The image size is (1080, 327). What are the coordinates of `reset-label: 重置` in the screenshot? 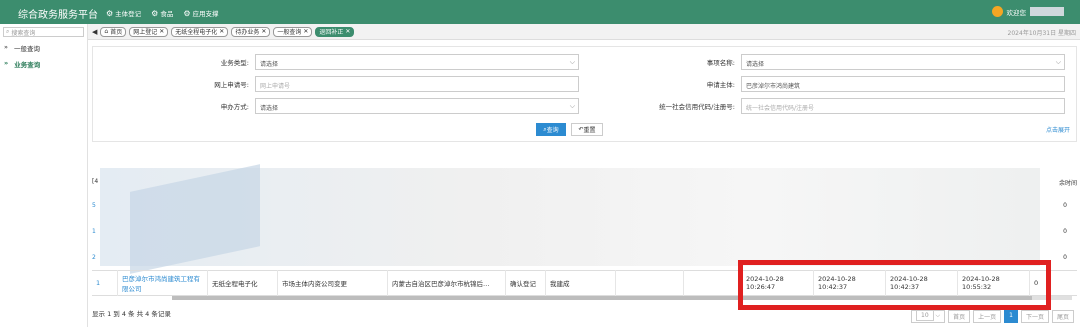 It's located at (589, 130).